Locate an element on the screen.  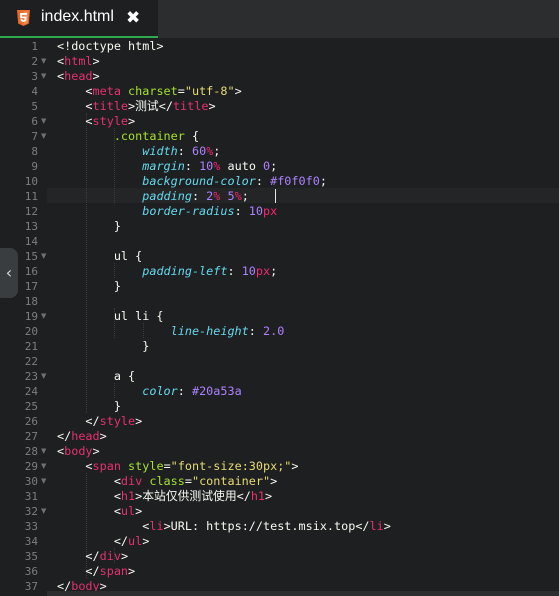
line-number: 31 is located at coordinates (31, 496).